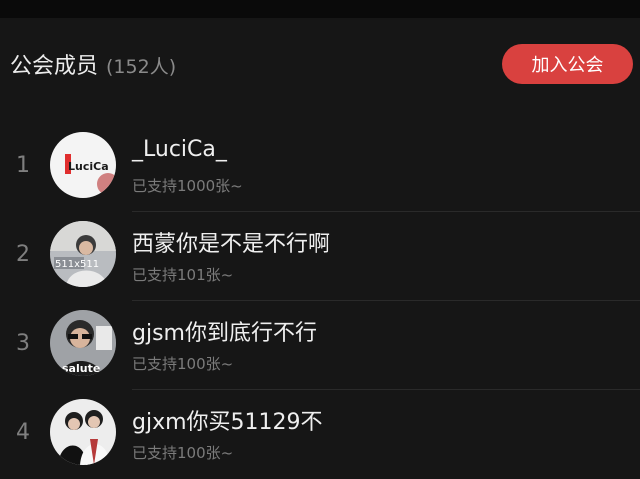  I want to click on avatar-caption-text: salute, so click(81, 368).